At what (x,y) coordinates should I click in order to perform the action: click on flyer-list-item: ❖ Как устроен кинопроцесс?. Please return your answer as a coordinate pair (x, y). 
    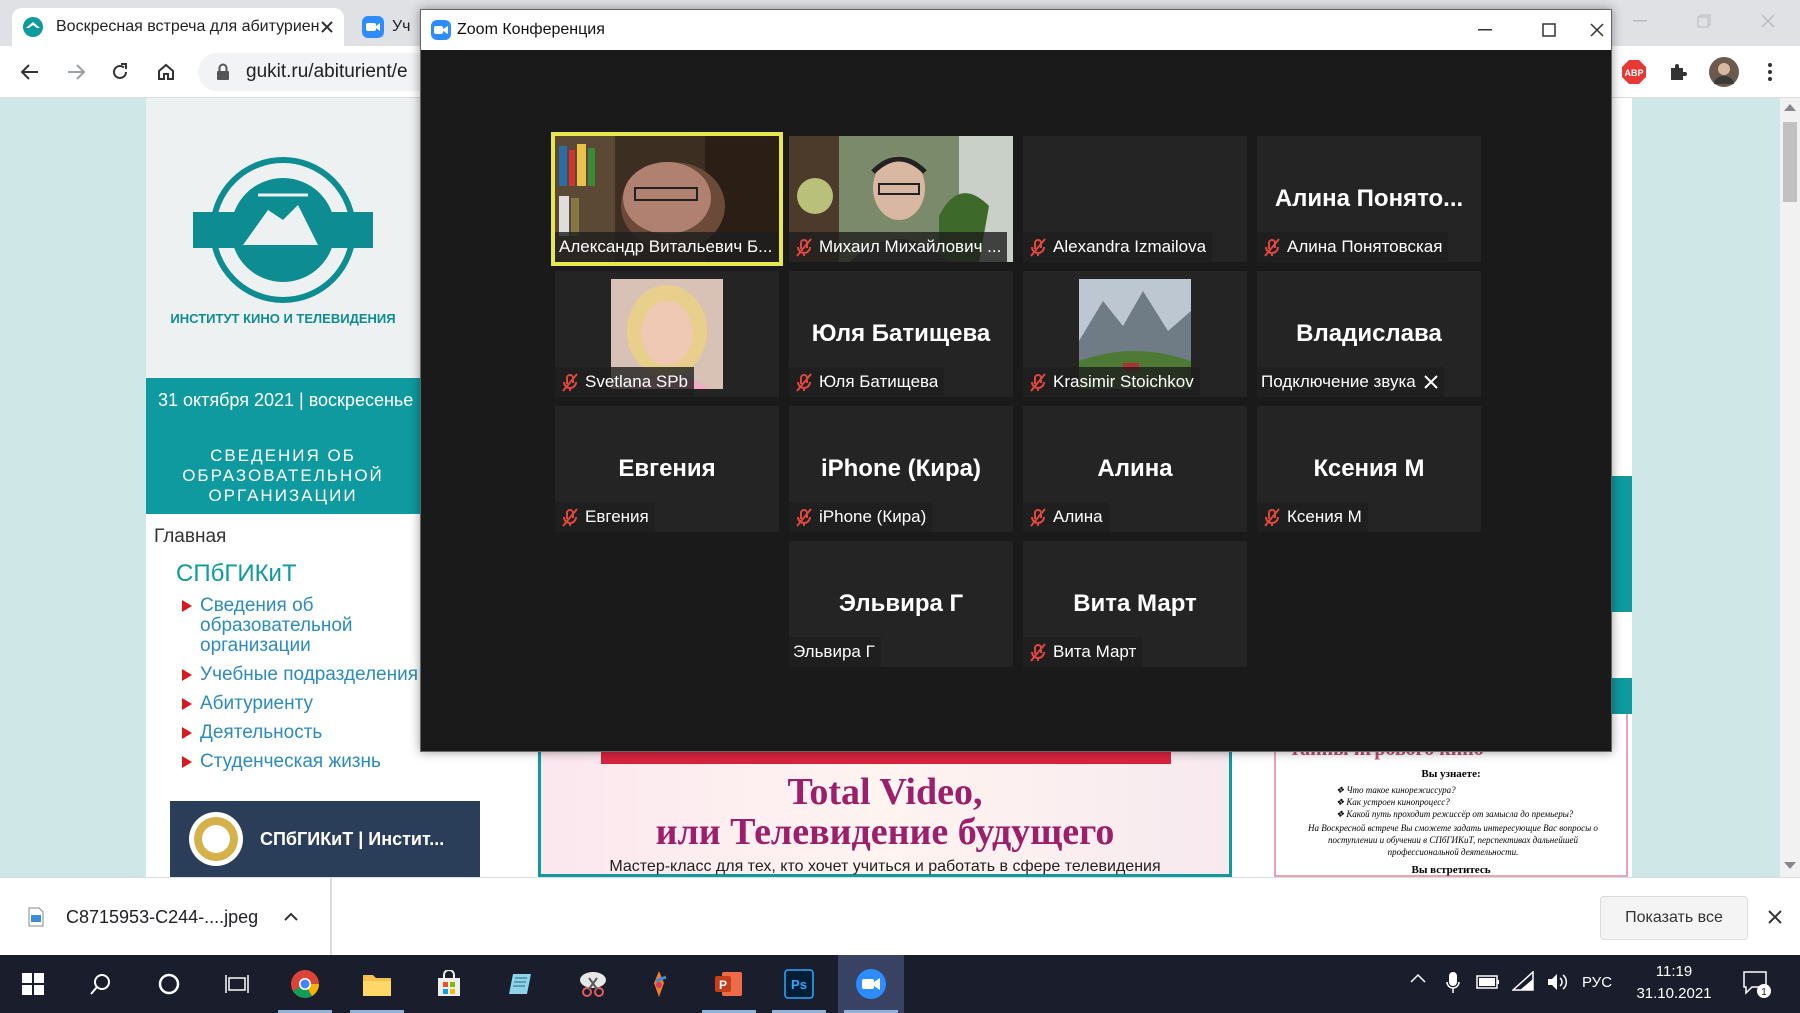
    Looking at the image, I should click on (1393, 802).